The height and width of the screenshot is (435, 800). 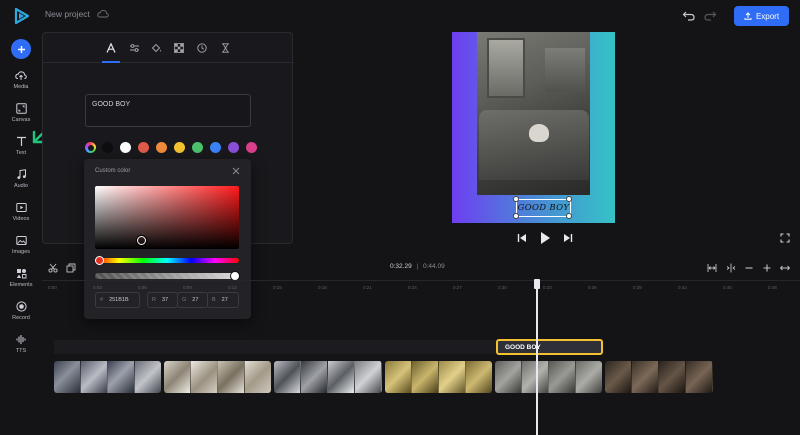 What do you see at coordinates (569, 199) in the screenshot?
I see `resize-handle-tr` at bounding box center [569, 199].